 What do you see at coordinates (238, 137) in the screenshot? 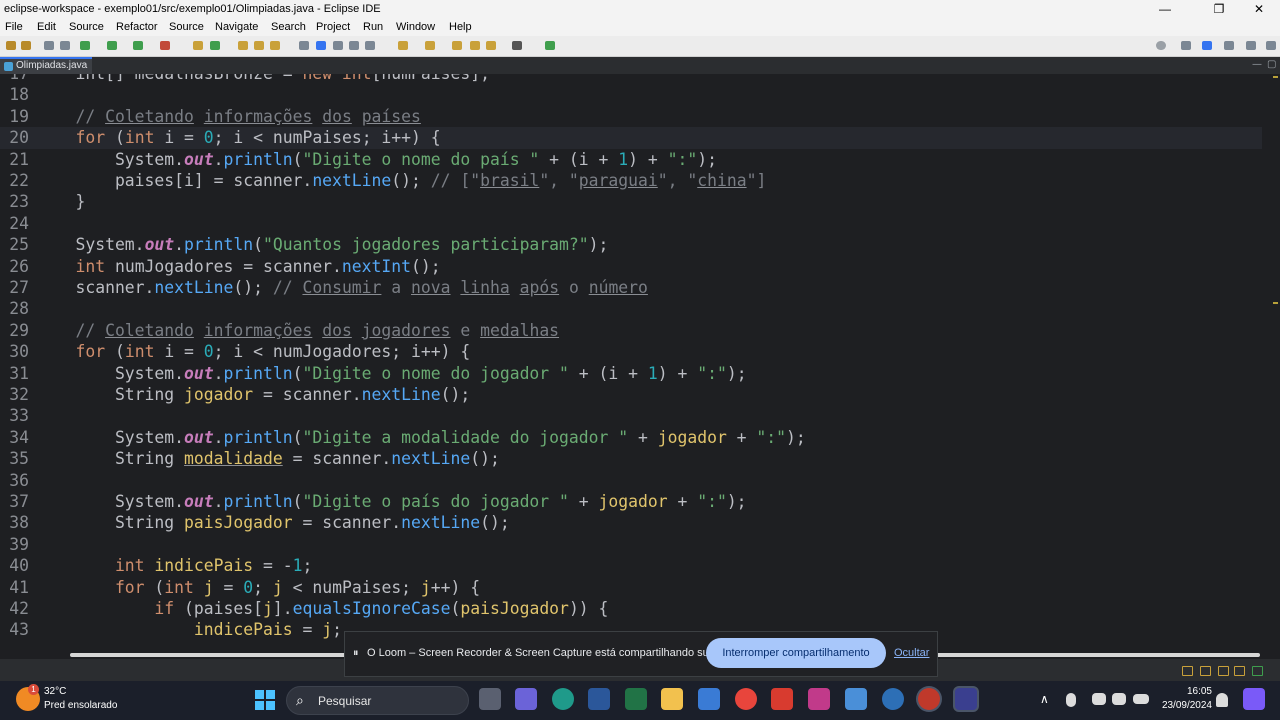
I see `code-text: for (int i = 0; i < numPaises; i++) {` at bounding box center [238, 137].